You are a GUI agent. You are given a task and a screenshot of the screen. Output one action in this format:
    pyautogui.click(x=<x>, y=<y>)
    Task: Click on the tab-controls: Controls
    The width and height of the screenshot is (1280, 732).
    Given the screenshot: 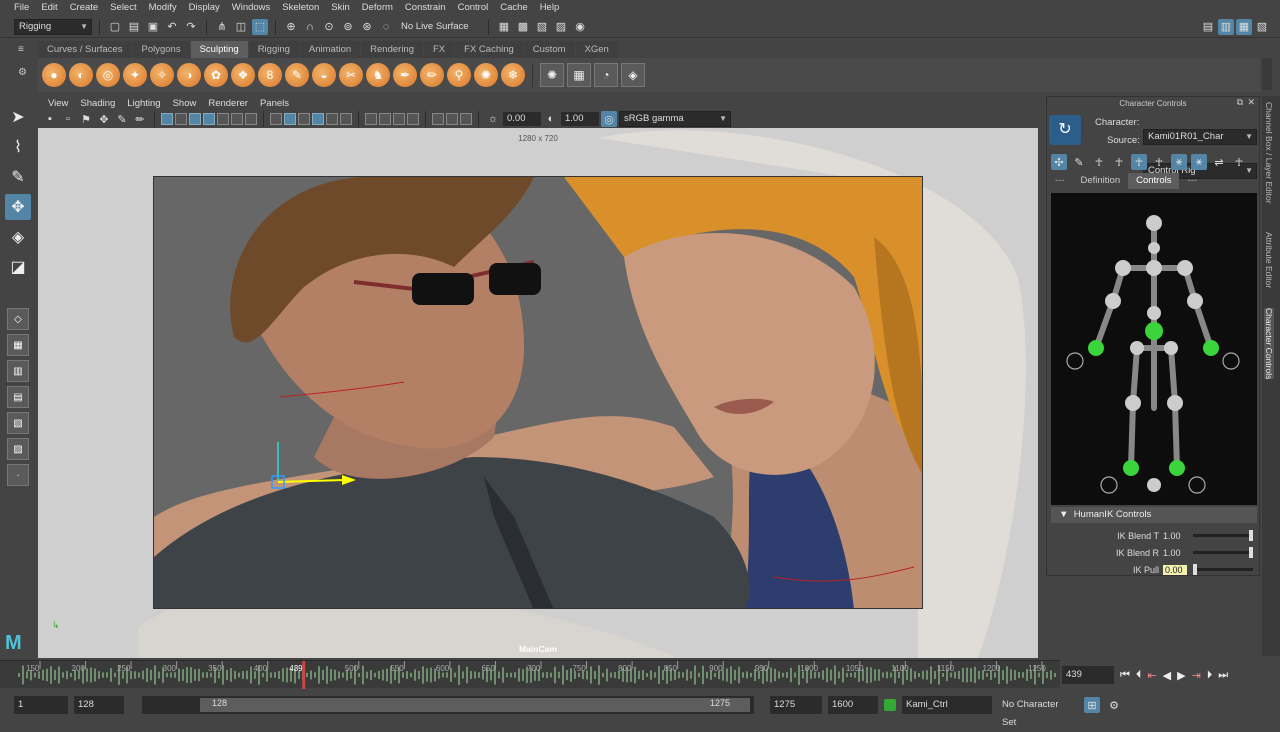 What is the action you would take?
    pyautogui.click(x=1154, y=181)
    